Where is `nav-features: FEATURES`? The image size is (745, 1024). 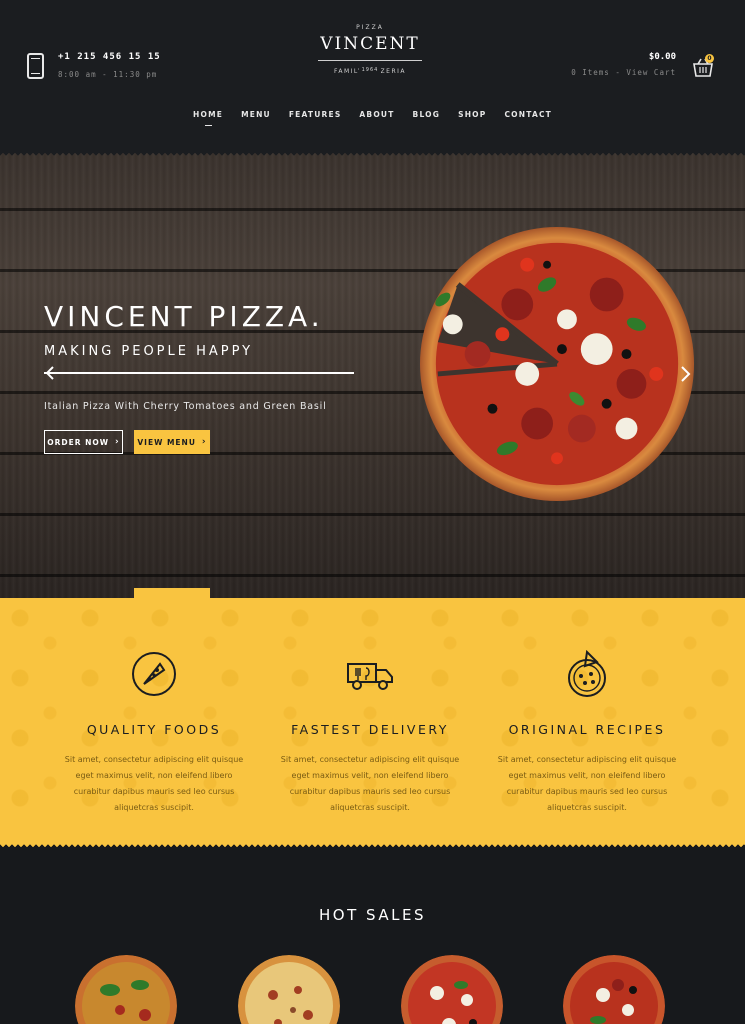 nav-features: FEATURES is located at coordinates (315, 114).